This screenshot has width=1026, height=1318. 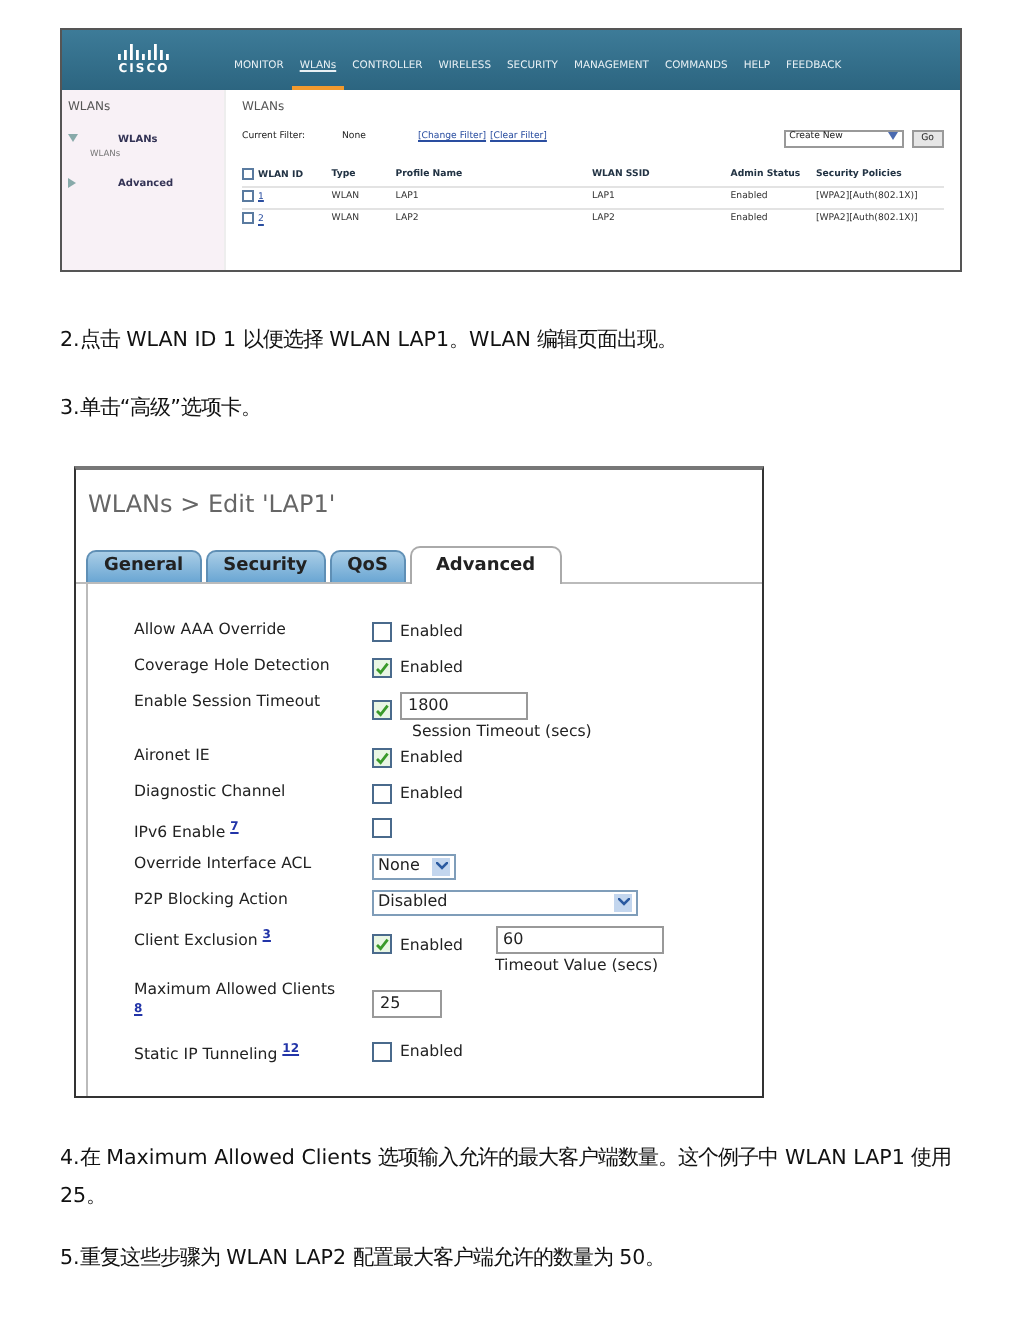 I want to click on input-field: 1800, so click(x=464, y=705).